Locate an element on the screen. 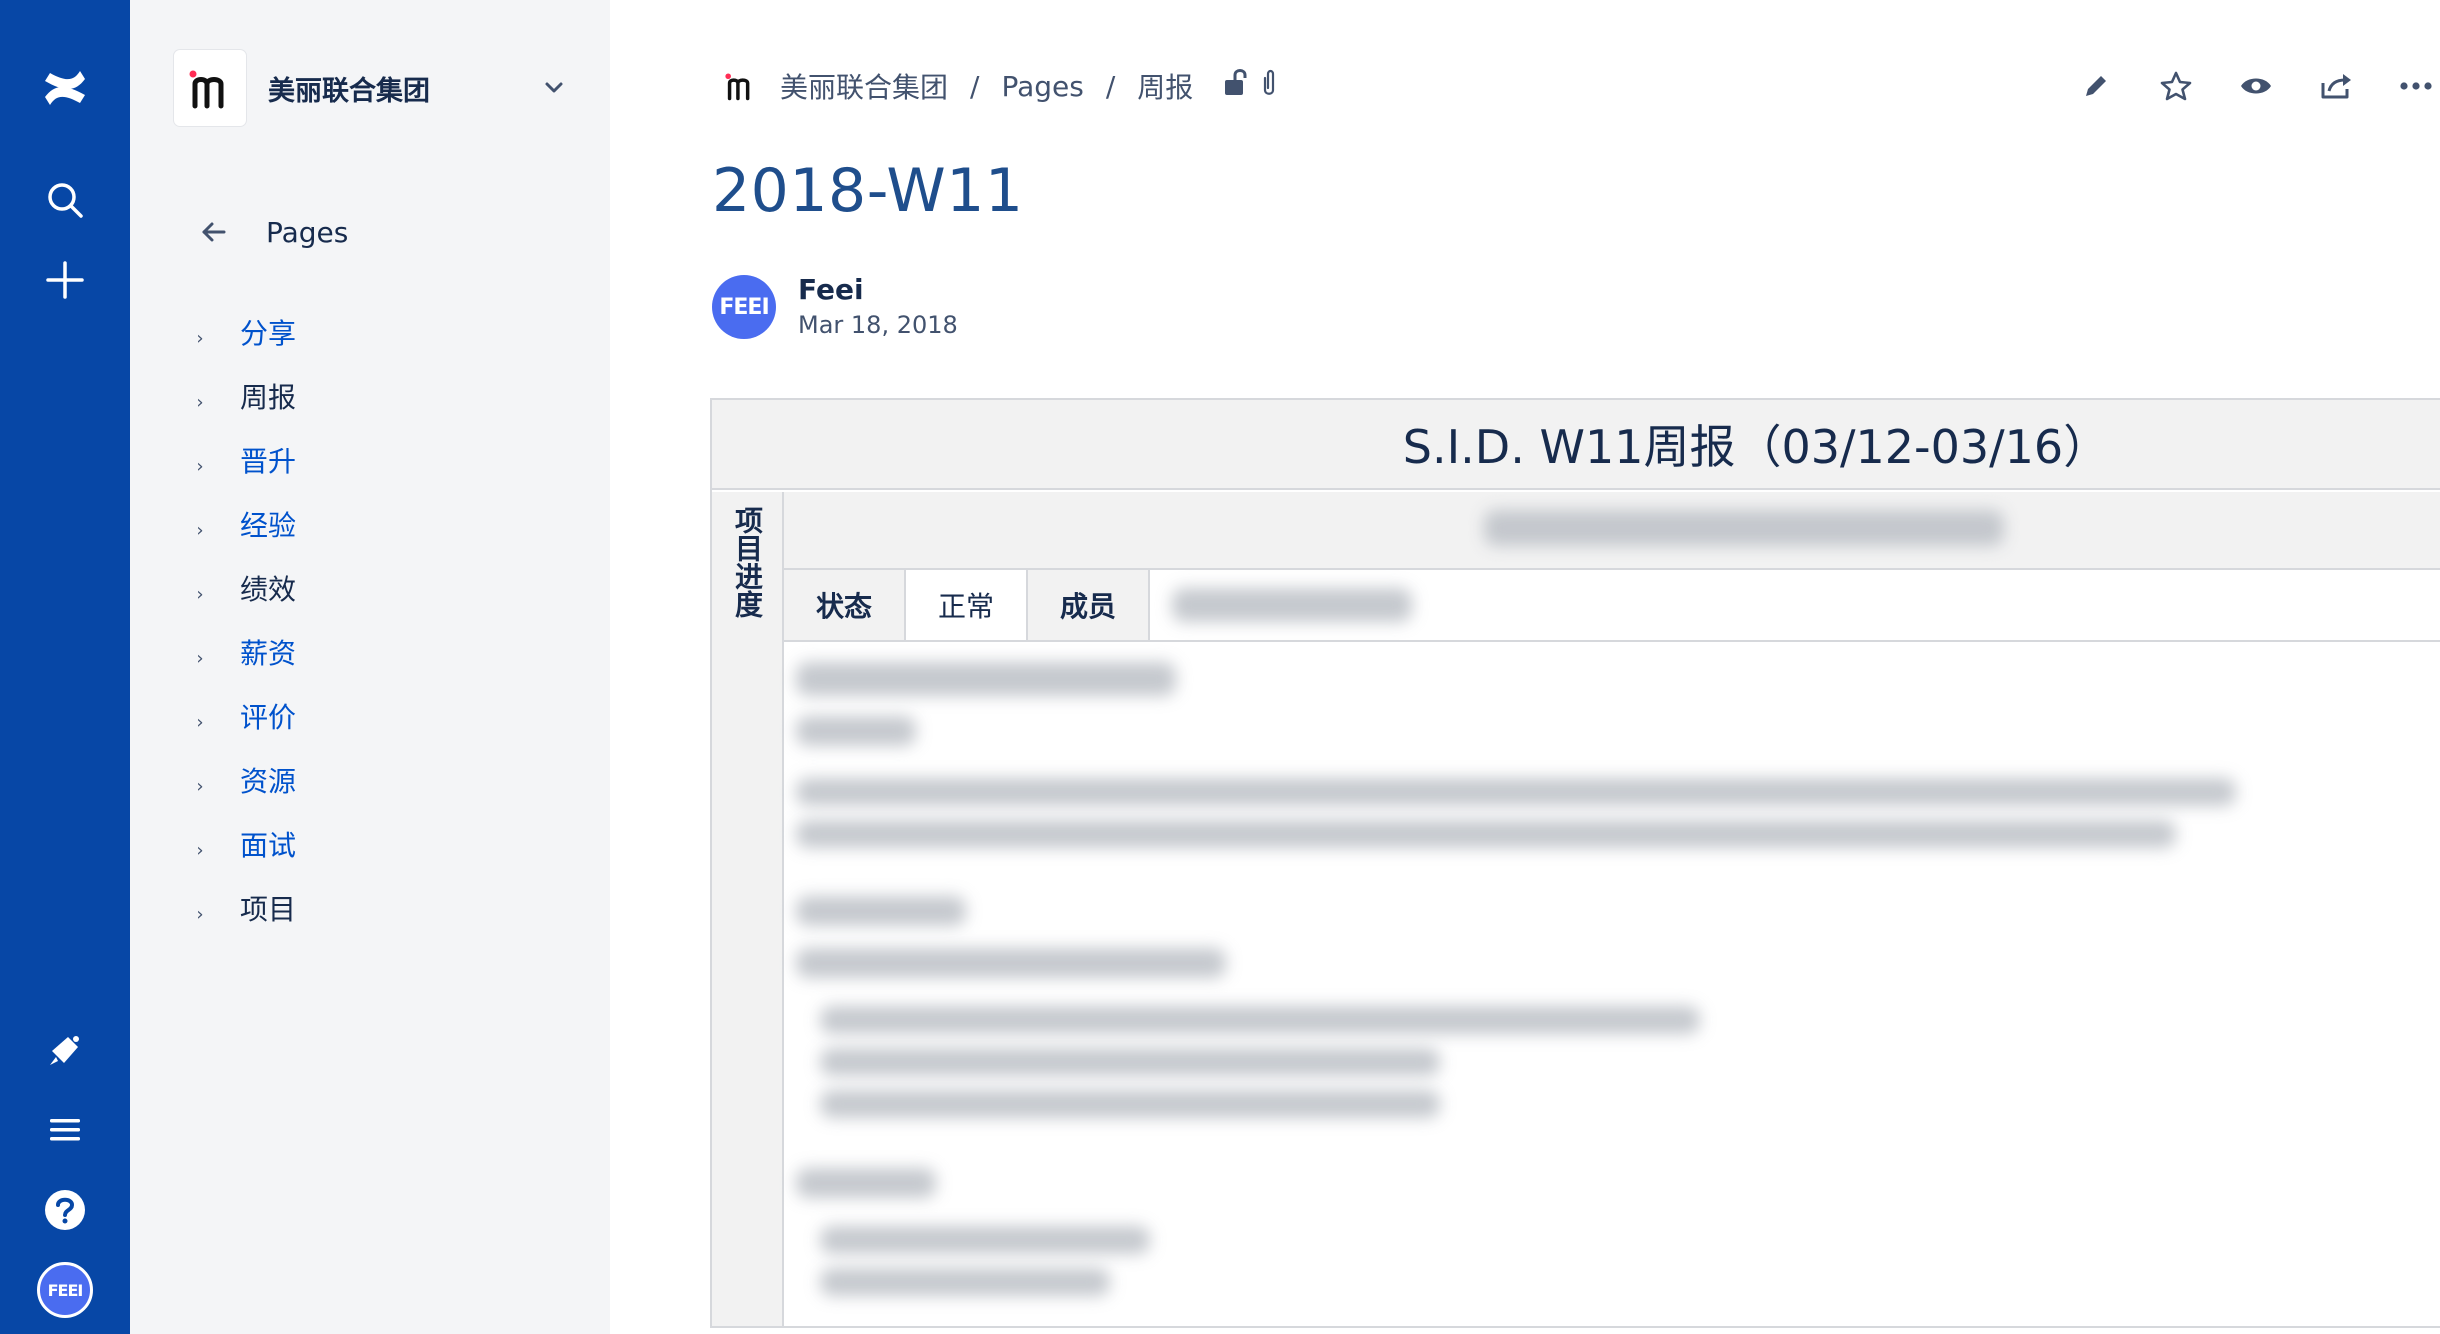 Image resolution: width=2440 pixels, height=1334 pixels. author-name: Feei is located at coordinates (878, 290).